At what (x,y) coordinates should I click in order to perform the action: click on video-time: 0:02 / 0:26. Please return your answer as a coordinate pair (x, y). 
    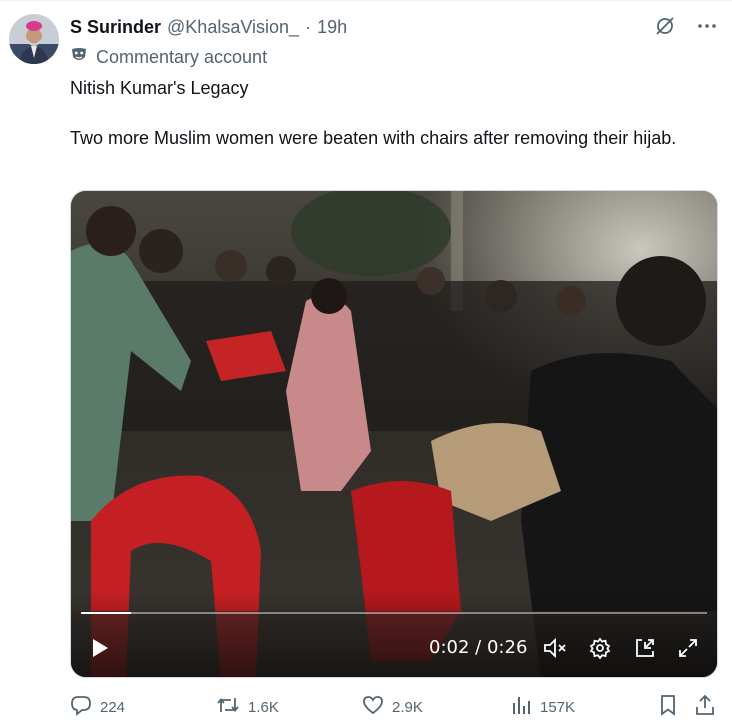
    Looking at the image, I should click on (478, 647).